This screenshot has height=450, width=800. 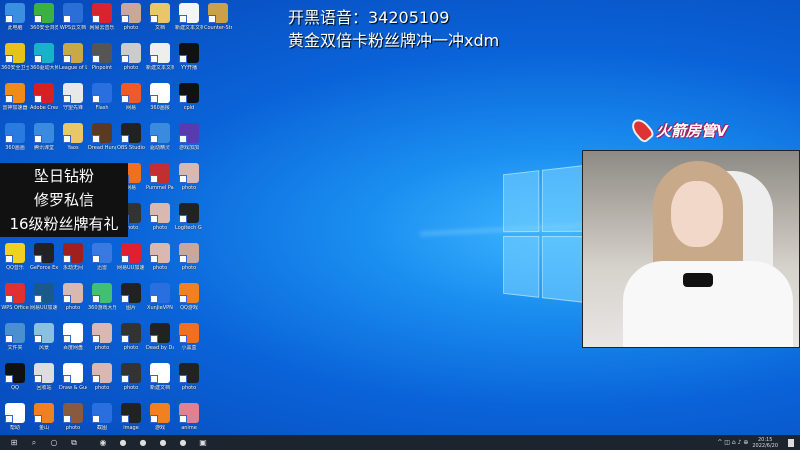 I want to click on desktop-icon: 图片, so click(x=131, y=301).